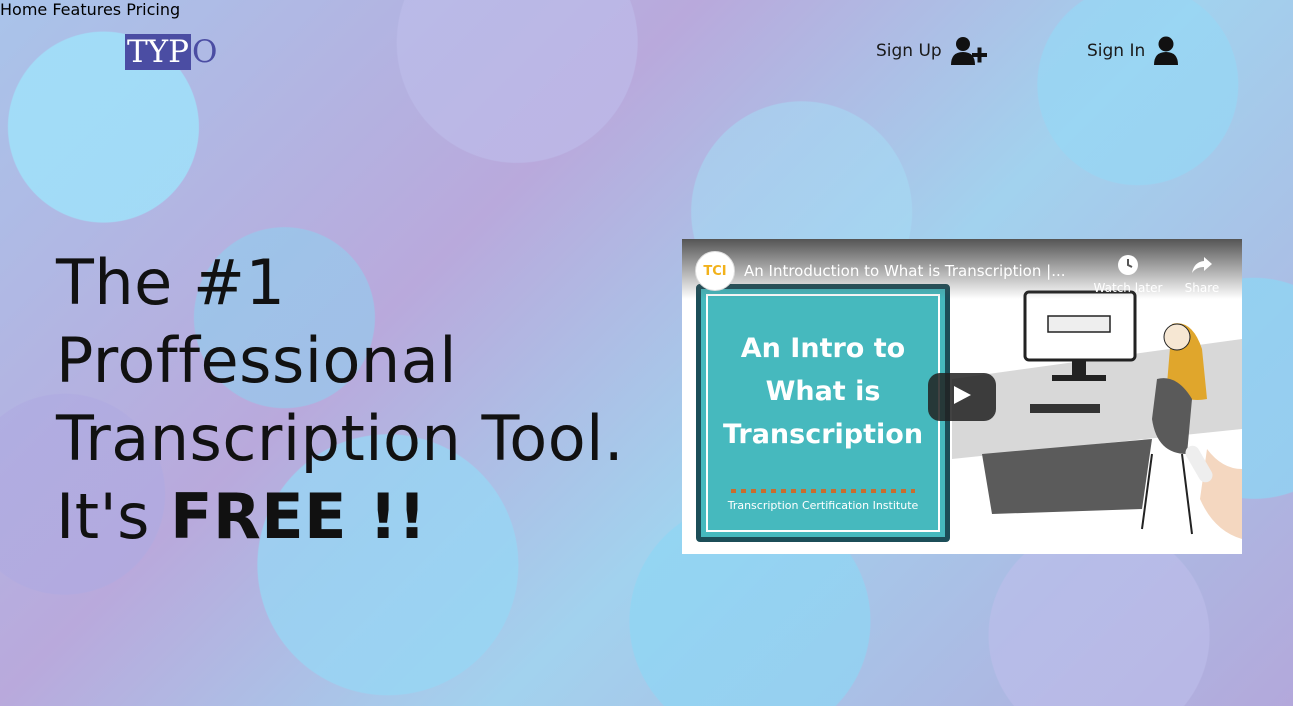  Describe the element at coordinates (340, 438) in the screenshot. I see `hero-line-3: Transcription Tool.` at that location.